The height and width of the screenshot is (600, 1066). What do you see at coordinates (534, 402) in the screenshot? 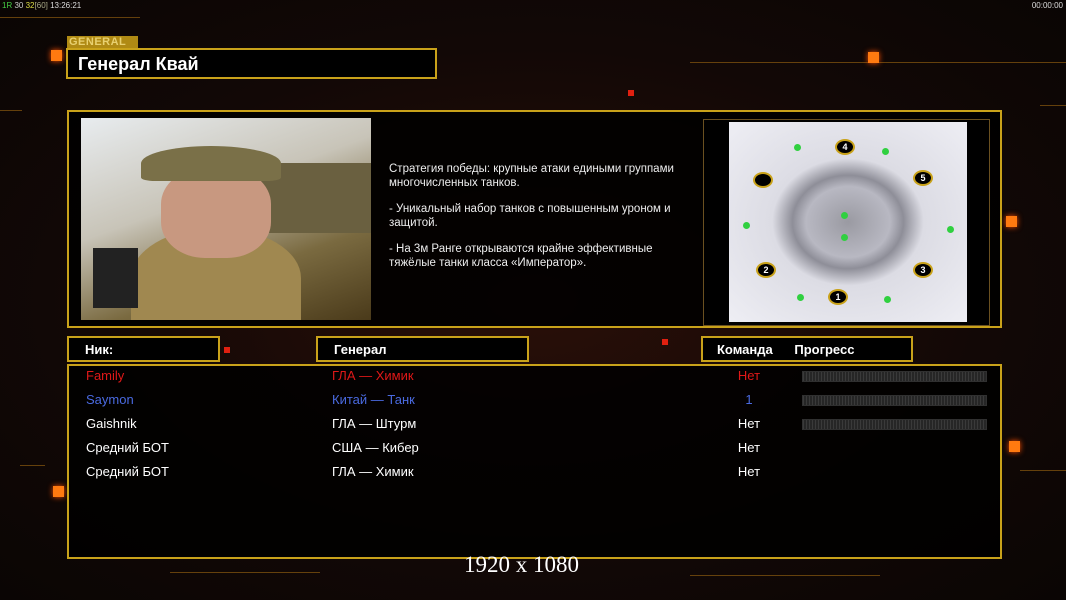
I see `player-row: Saymon Китай — Танк 1` at bounding box center [534, 402].